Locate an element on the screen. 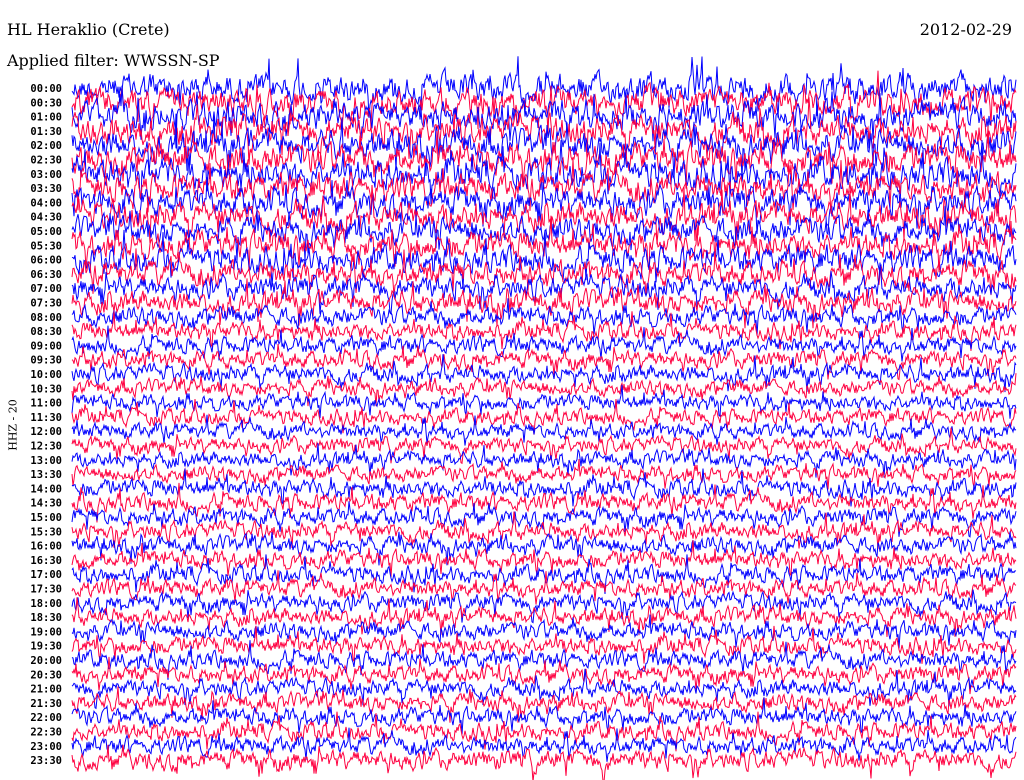 Image resolution: width=1024 pixels, height=780 pixels. row-time-label: 07:30 is located at coordinates (46, 304).